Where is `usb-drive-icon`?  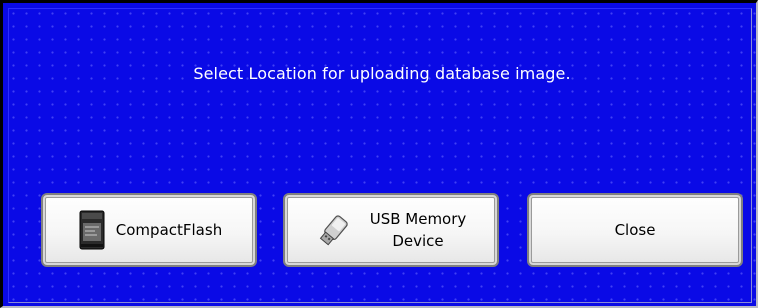 usb-drive-icon is located at coordinates (333, 230).